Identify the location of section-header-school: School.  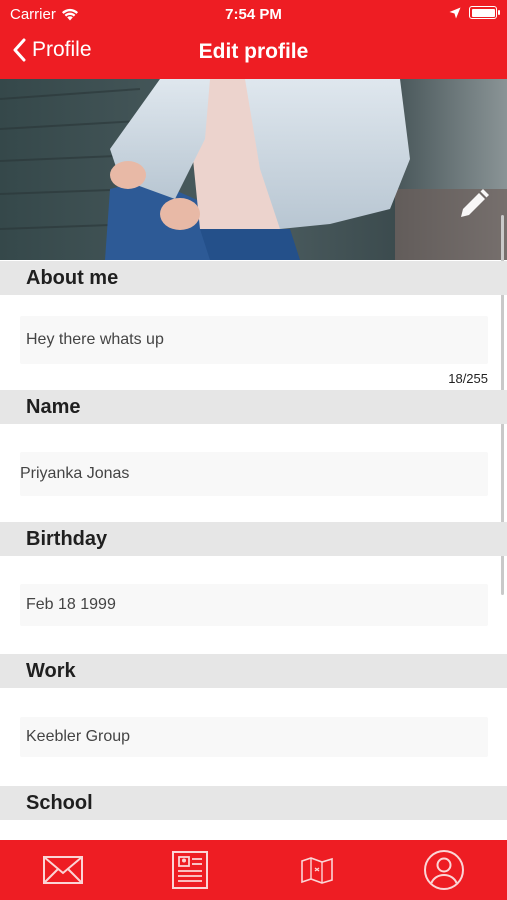
(253, 803).